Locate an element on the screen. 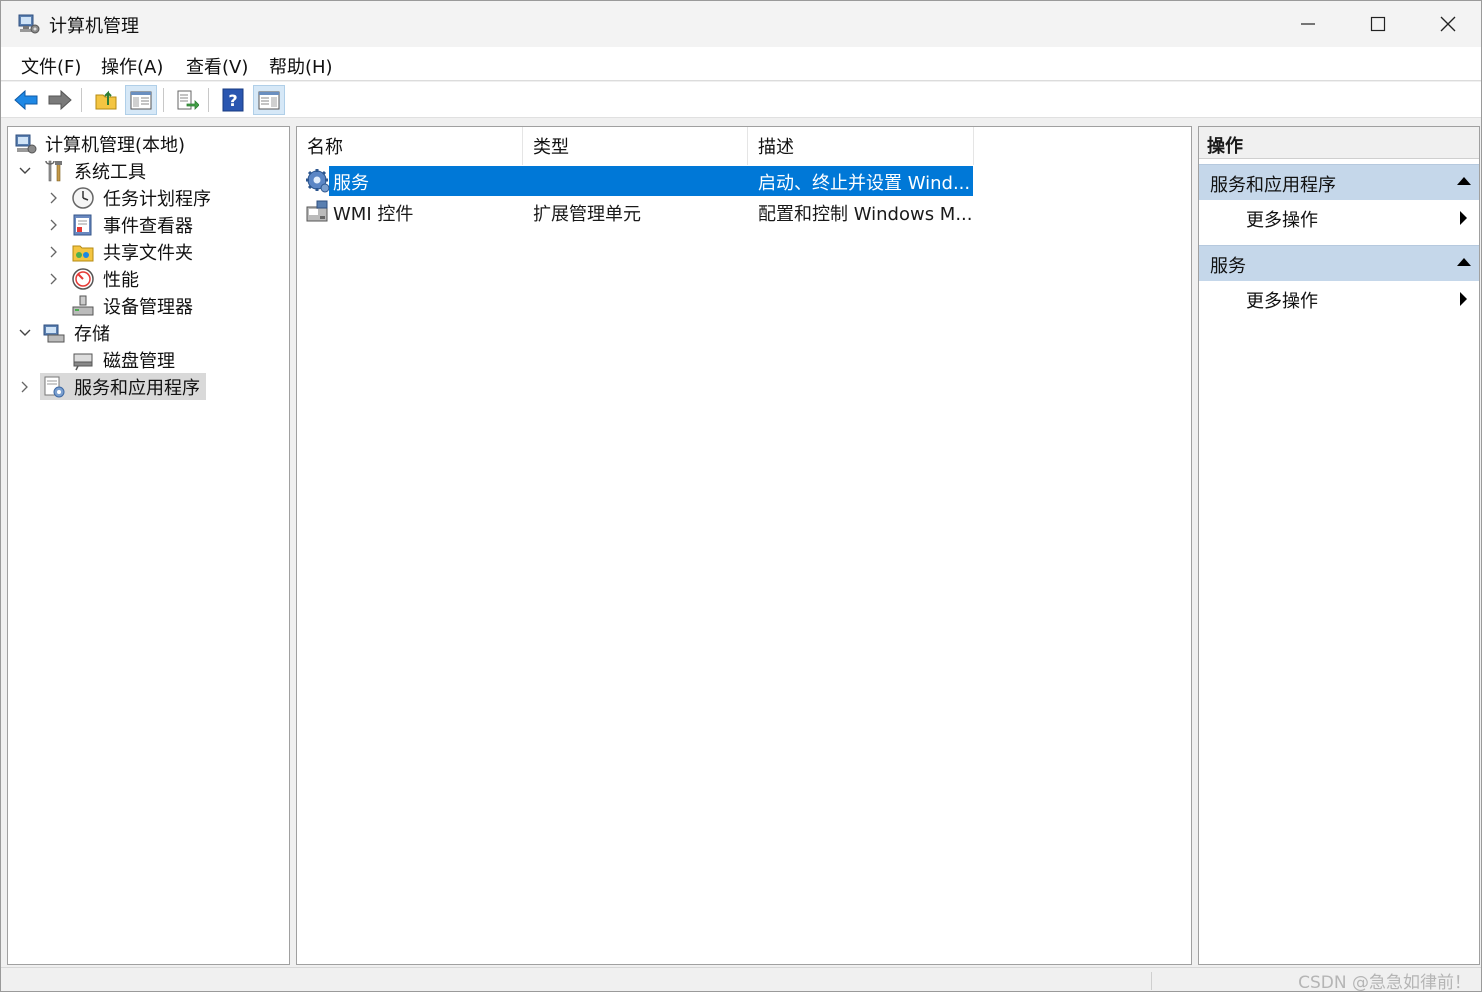  tree-label-performance: 性能 is located at coordinates (121, 280).